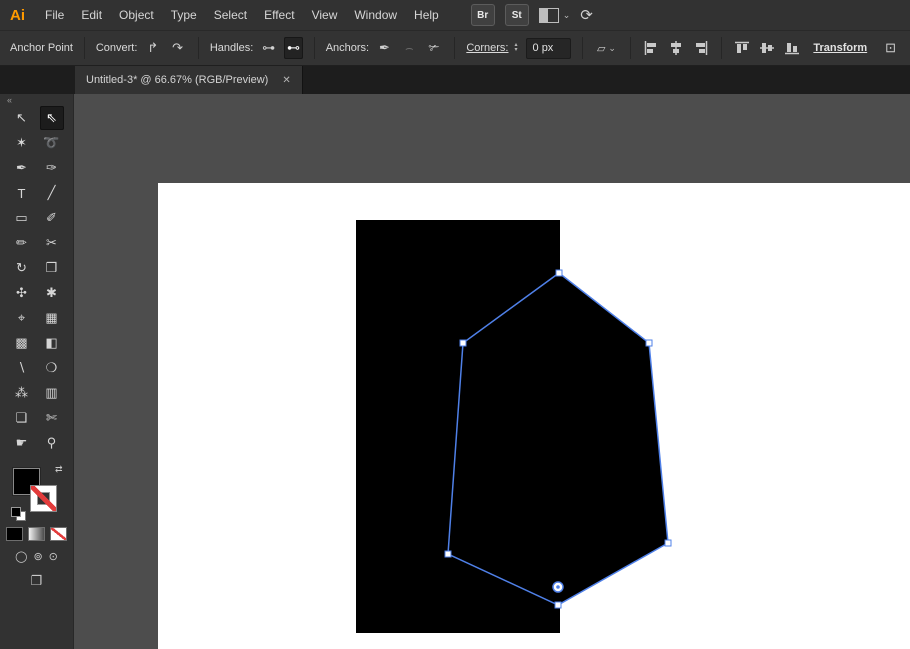  Describe the element at coordinates (22, 368) in the screenshot. I see `eyedropper-tool: ∖` at that location.